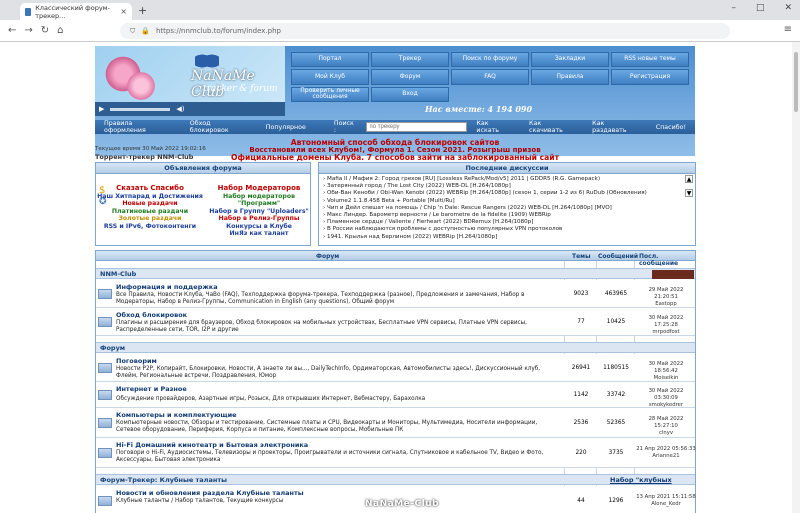  I want to click on platinum-releases-link: Платиновые раздачи, so click(150, 212).